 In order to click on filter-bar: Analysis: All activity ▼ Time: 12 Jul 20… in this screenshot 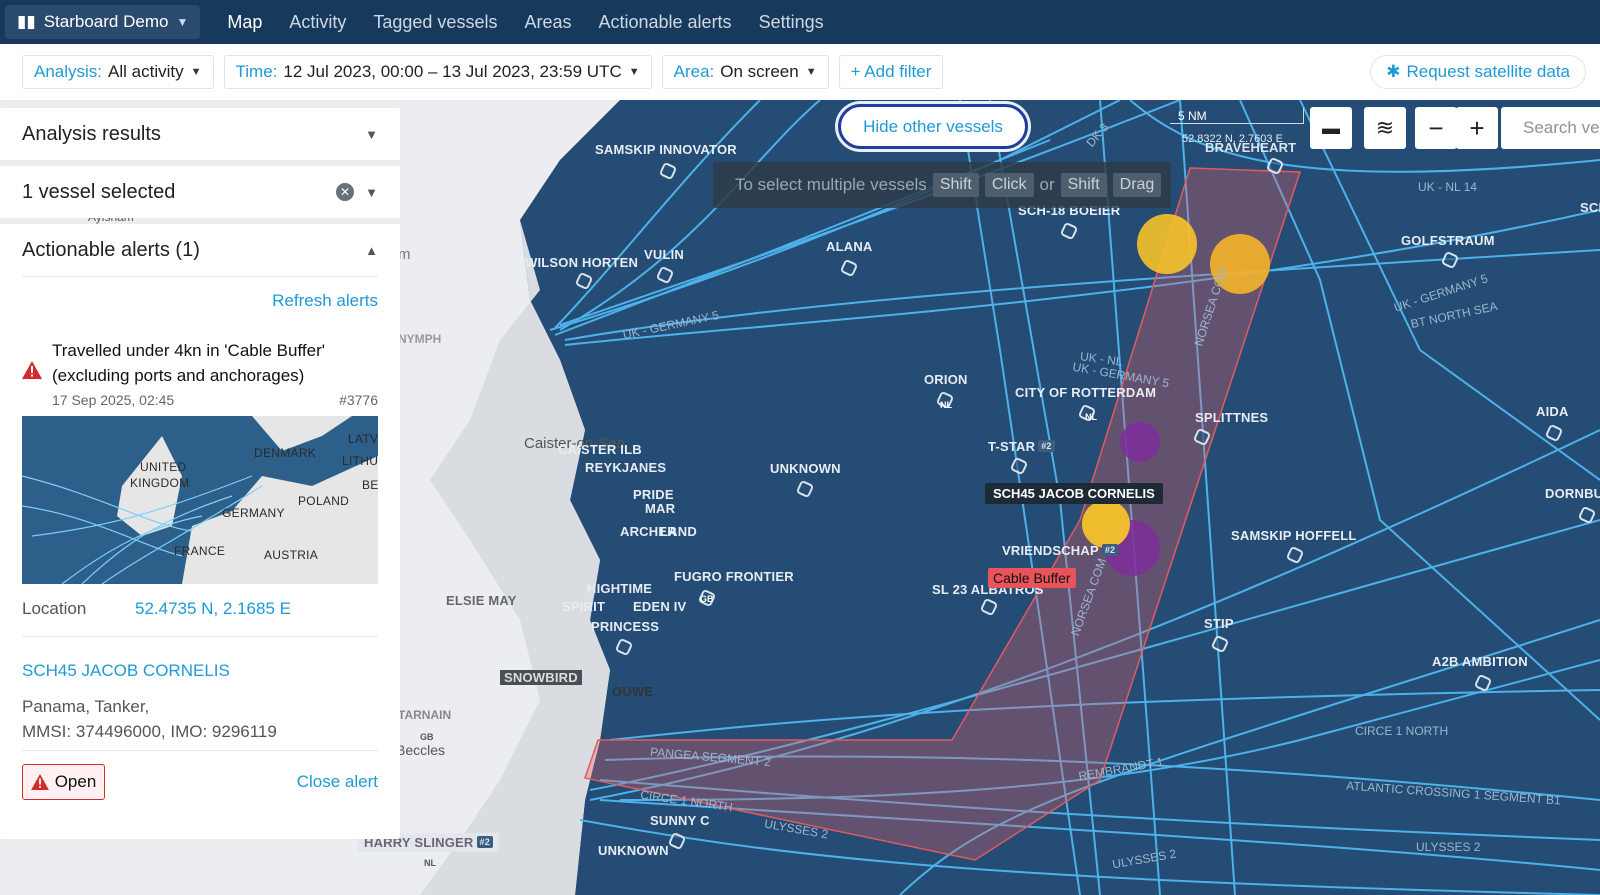, I will do `click(800, 72)`.